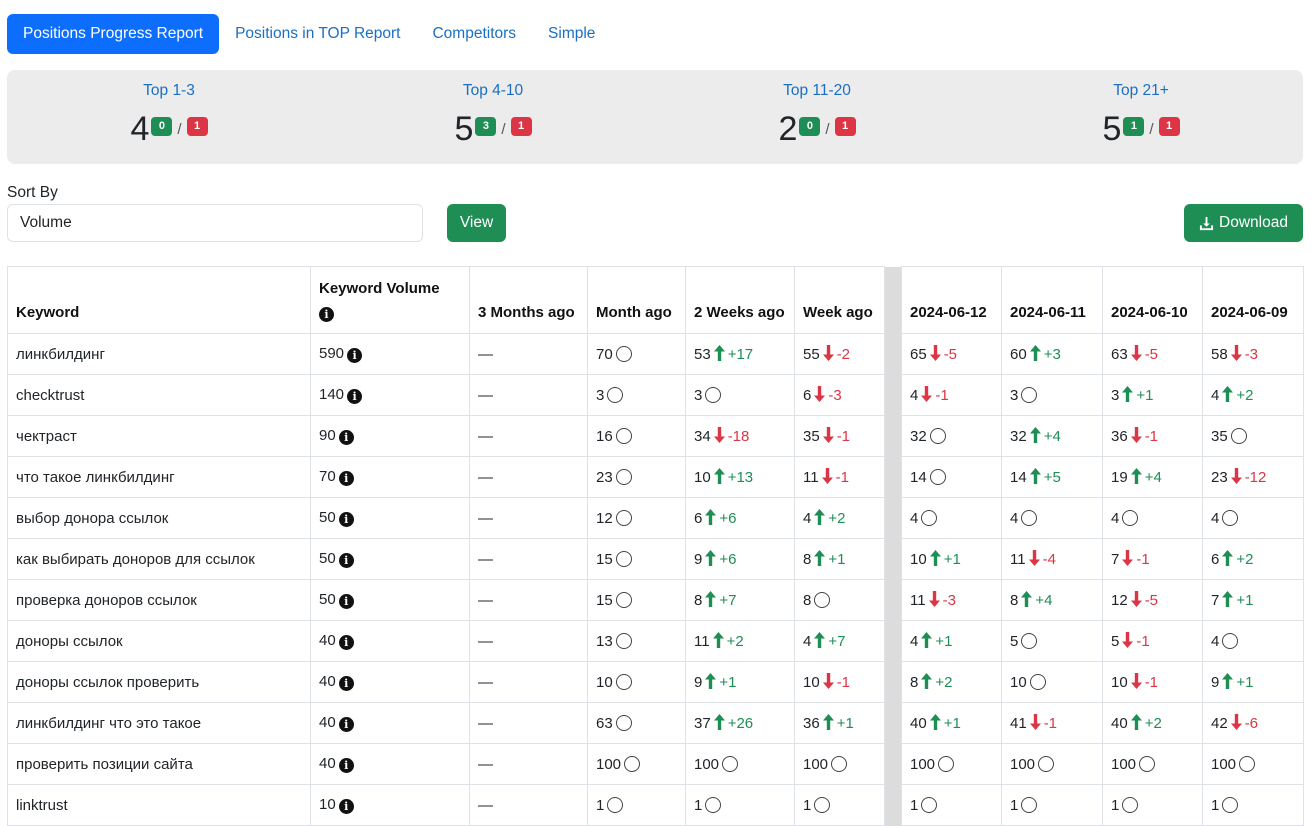 The width and height of the screenshot is (1316, 826). Describe the element at coordinates (740, 395) in the screenshot. I see `position-cell: 3` at that location.